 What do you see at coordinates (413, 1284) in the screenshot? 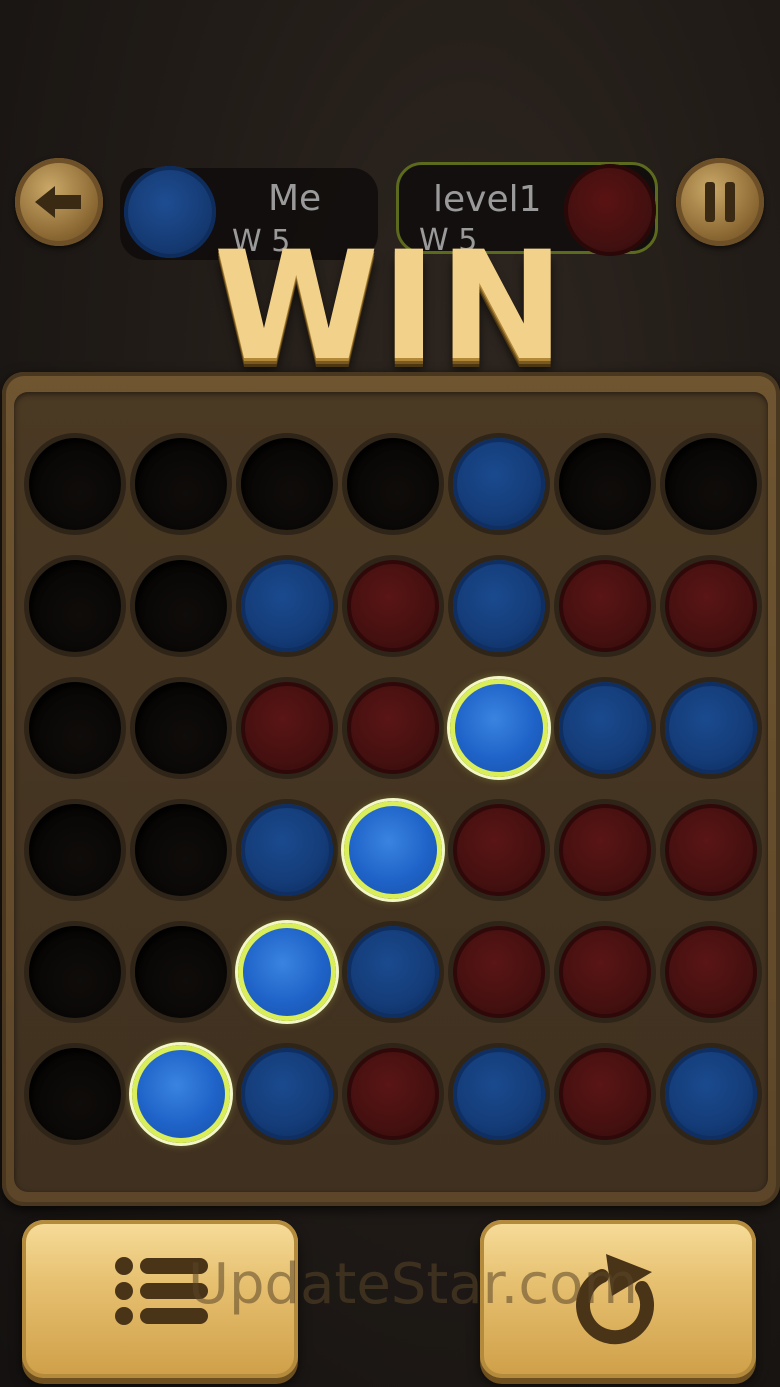
I see `watermark: UpdateStar.com` at bounding box center [413, 1284].